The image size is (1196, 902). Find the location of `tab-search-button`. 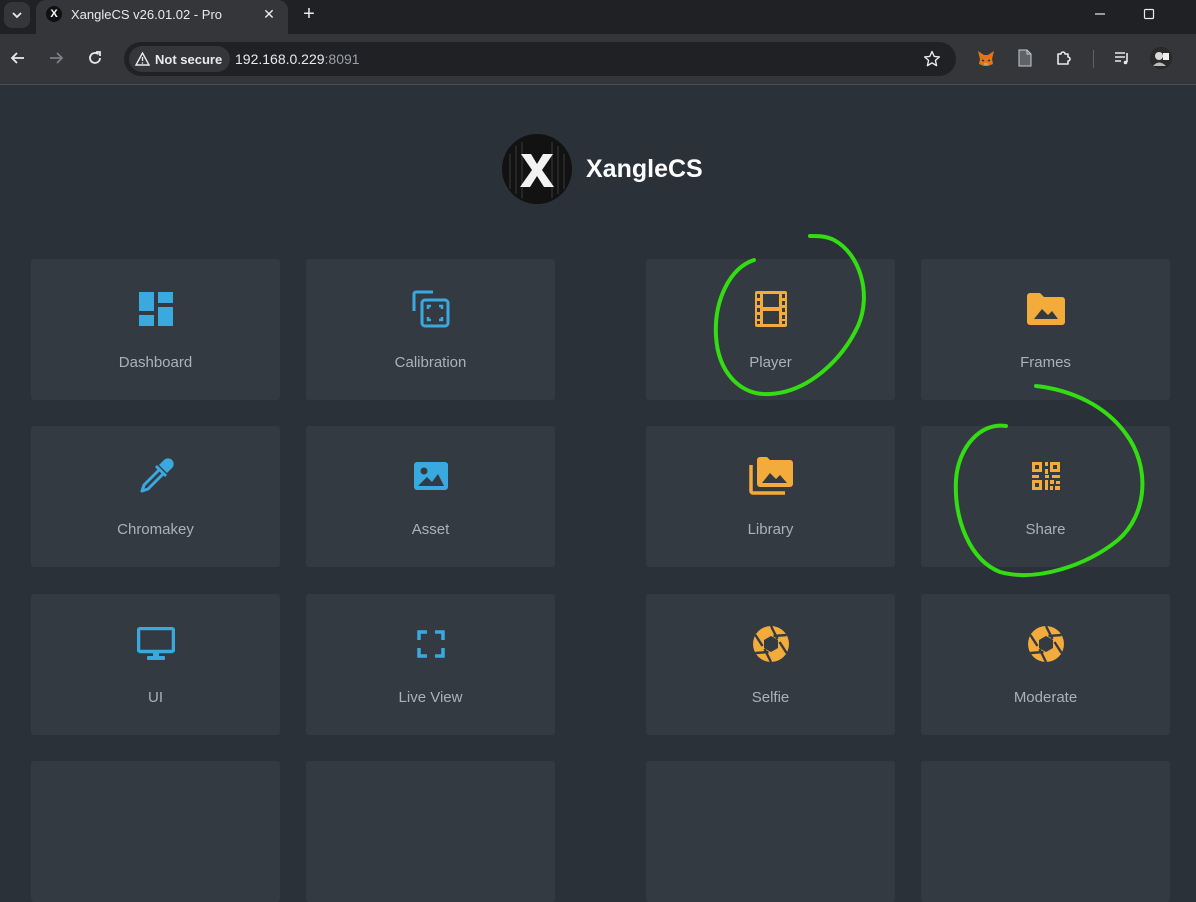

tab-search-button is located at coordinates (17, 15).